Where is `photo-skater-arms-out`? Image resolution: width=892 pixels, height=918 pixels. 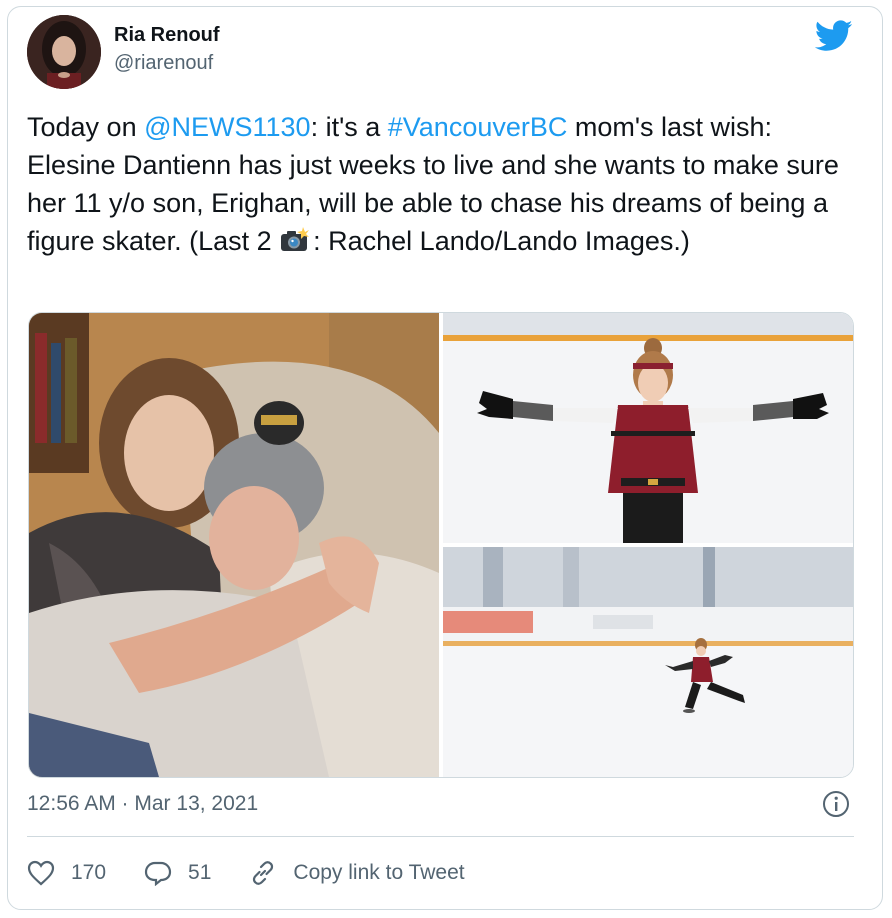 photo-skater-arms-out is located at coordinates (648, 428).